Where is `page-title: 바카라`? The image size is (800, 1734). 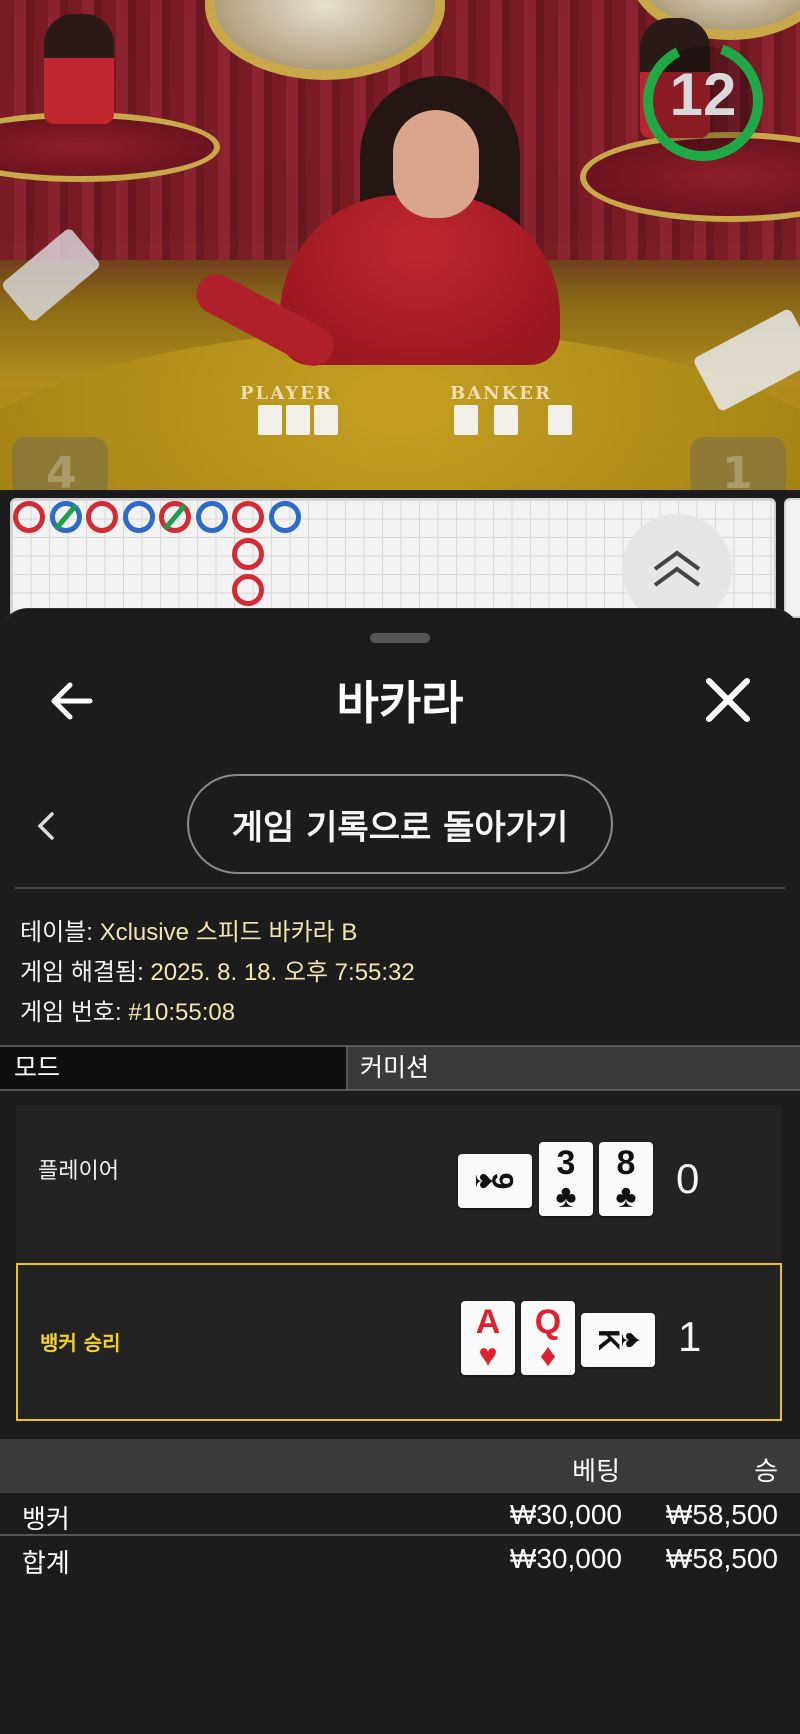
page-title: 바카라 is located at coordinates (400, 703).